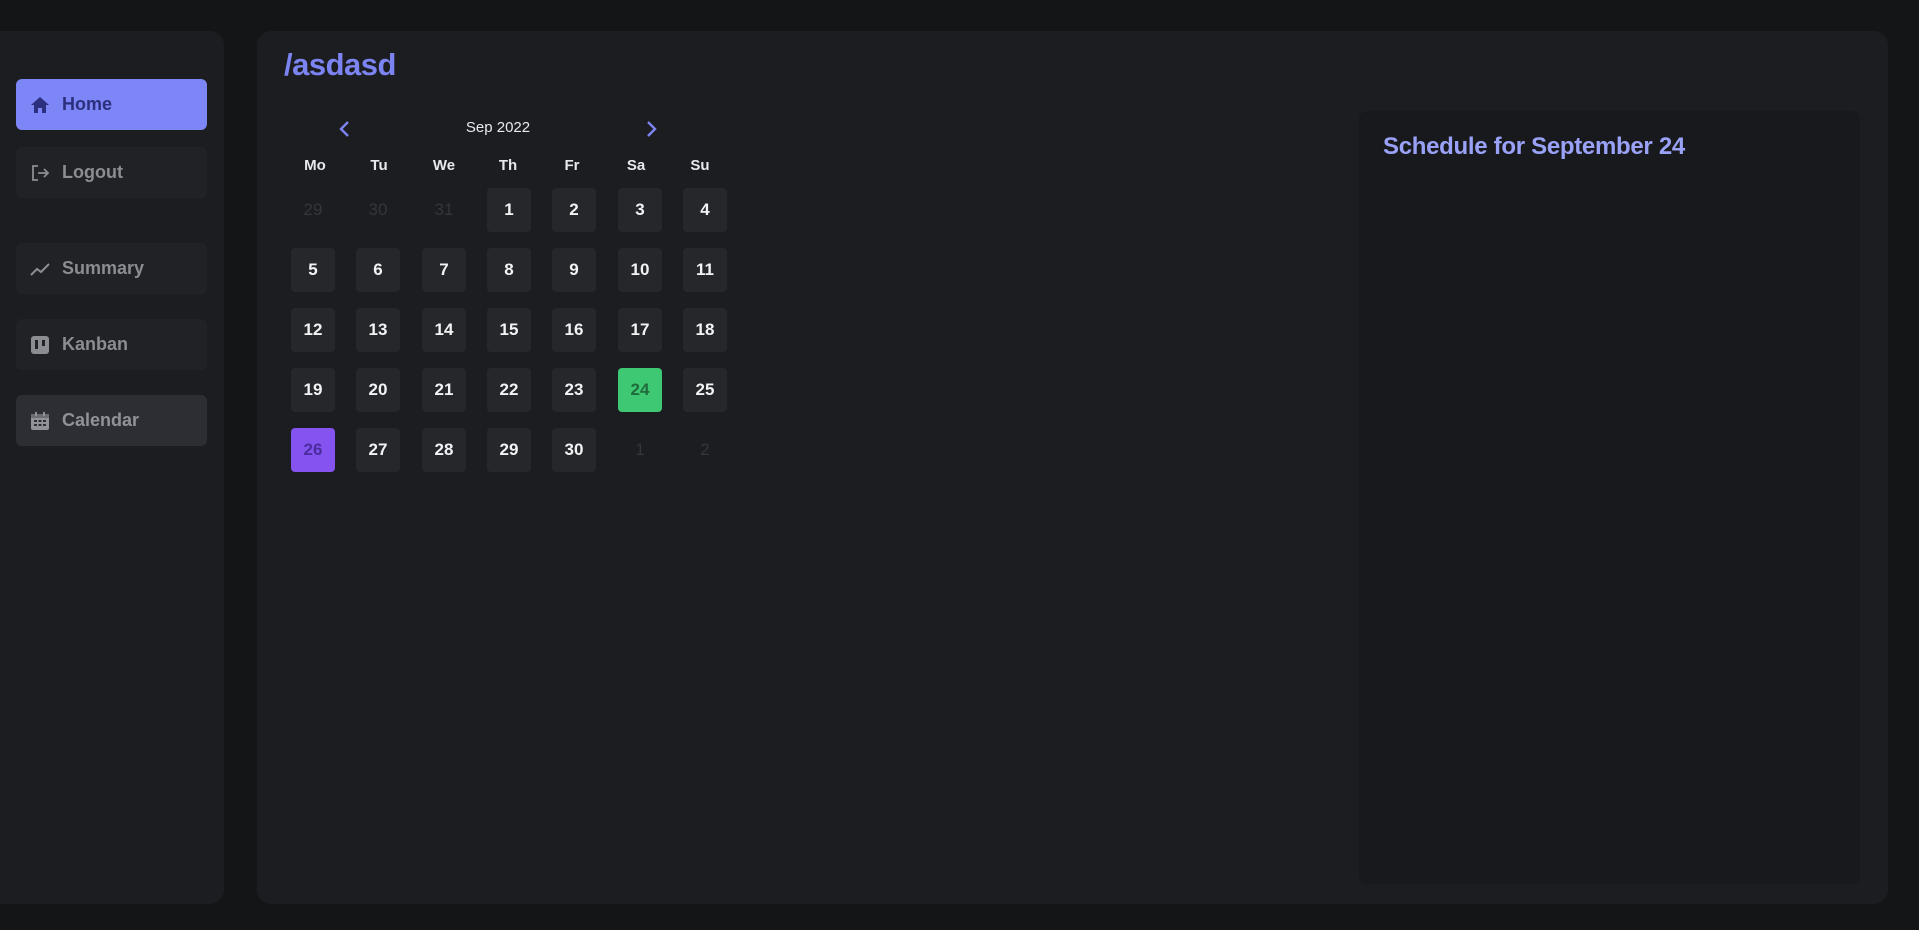  Describe the element at coordinates (640, 270) in the screenshot. I see `calendar-day: 10` at that location.